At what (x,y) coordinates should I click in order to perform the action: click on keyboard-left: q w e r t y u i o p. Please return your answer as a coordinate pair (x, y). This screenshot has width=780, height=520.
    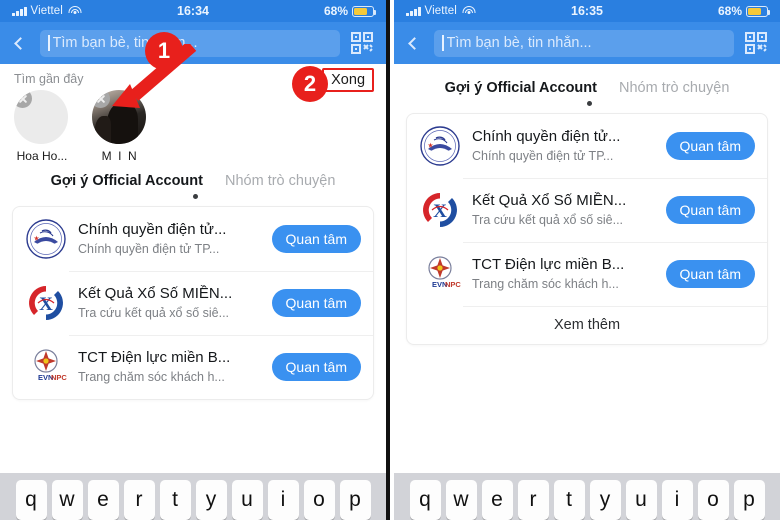
    Looking at the image, I should click on (193, 496).